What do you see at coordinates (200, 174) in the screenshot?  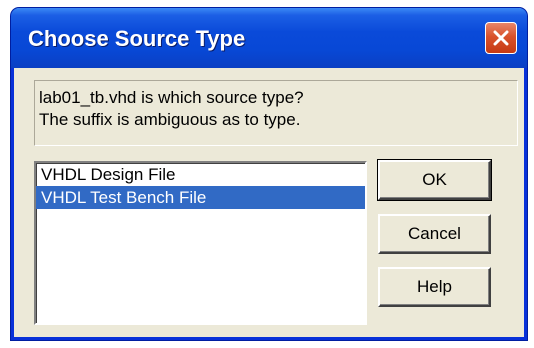 I see `list-item-vhdl-design-file: VHDL Design File` at bounding box center [200, 174].